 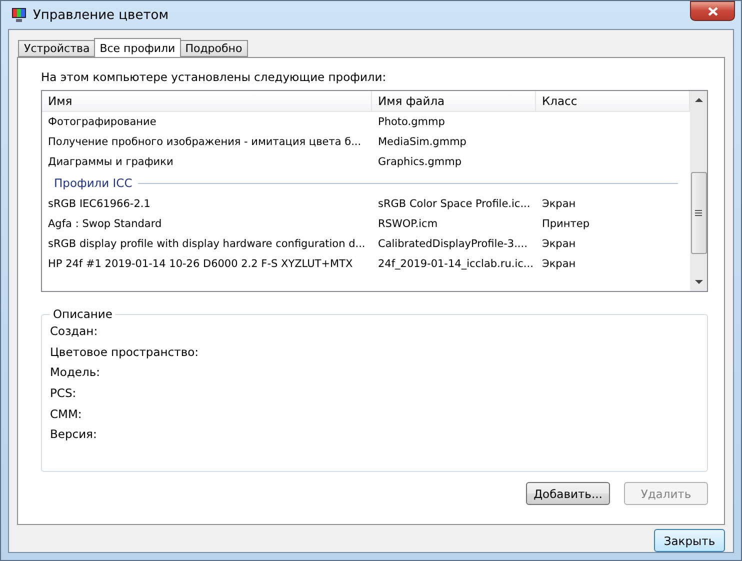 I want to click on field-label: CMM:, so click(x=66, y=413).